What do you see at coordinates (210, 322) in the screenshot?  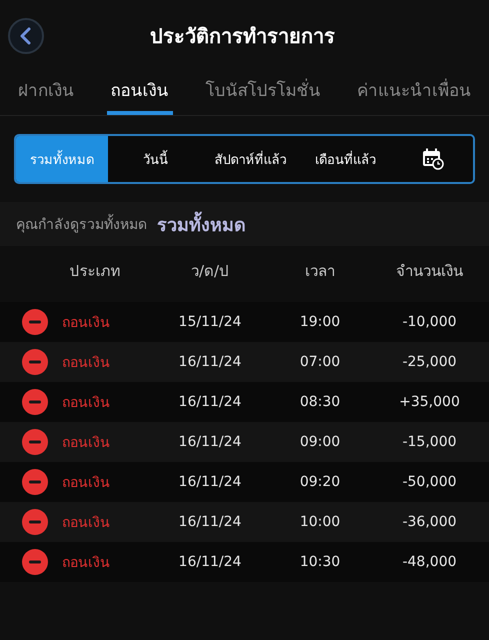 I see `date-cell-text: 15/11/24` at bounding box center [210, 322].